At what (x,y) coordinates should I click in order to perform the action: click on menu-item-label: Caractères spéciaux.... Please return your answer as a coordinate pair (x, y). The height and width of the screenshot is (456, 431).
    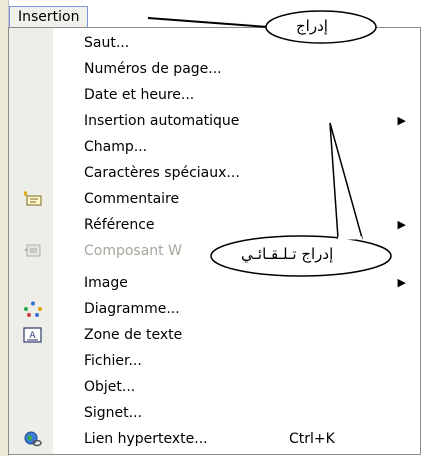
    Looking at the image, I should click on (162, 173).